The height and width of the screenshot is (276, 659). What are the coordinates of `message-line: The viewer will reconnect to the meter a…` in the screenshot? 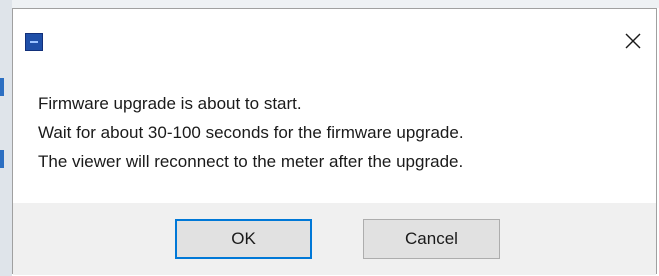 It's located at (251, 161).